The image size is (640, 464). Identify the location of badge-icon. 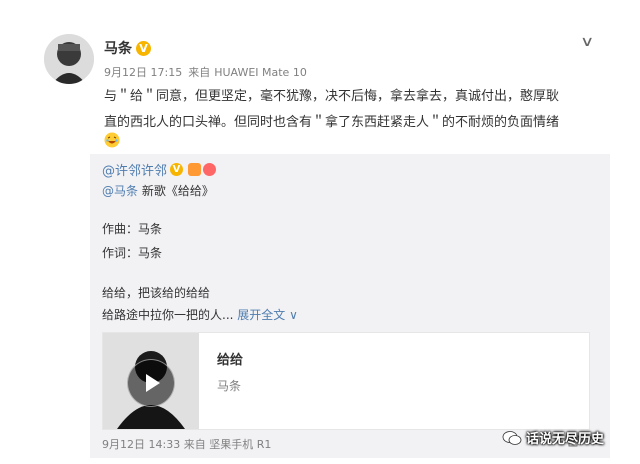
(195, 169).